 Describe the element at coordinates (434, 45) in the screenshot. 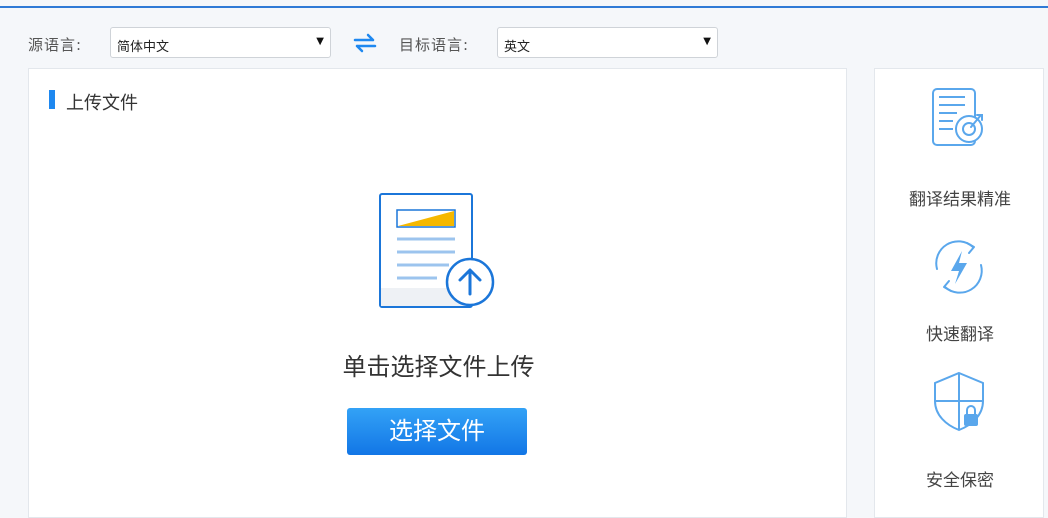

I see `target-language-label: 目标语言:` at that location.